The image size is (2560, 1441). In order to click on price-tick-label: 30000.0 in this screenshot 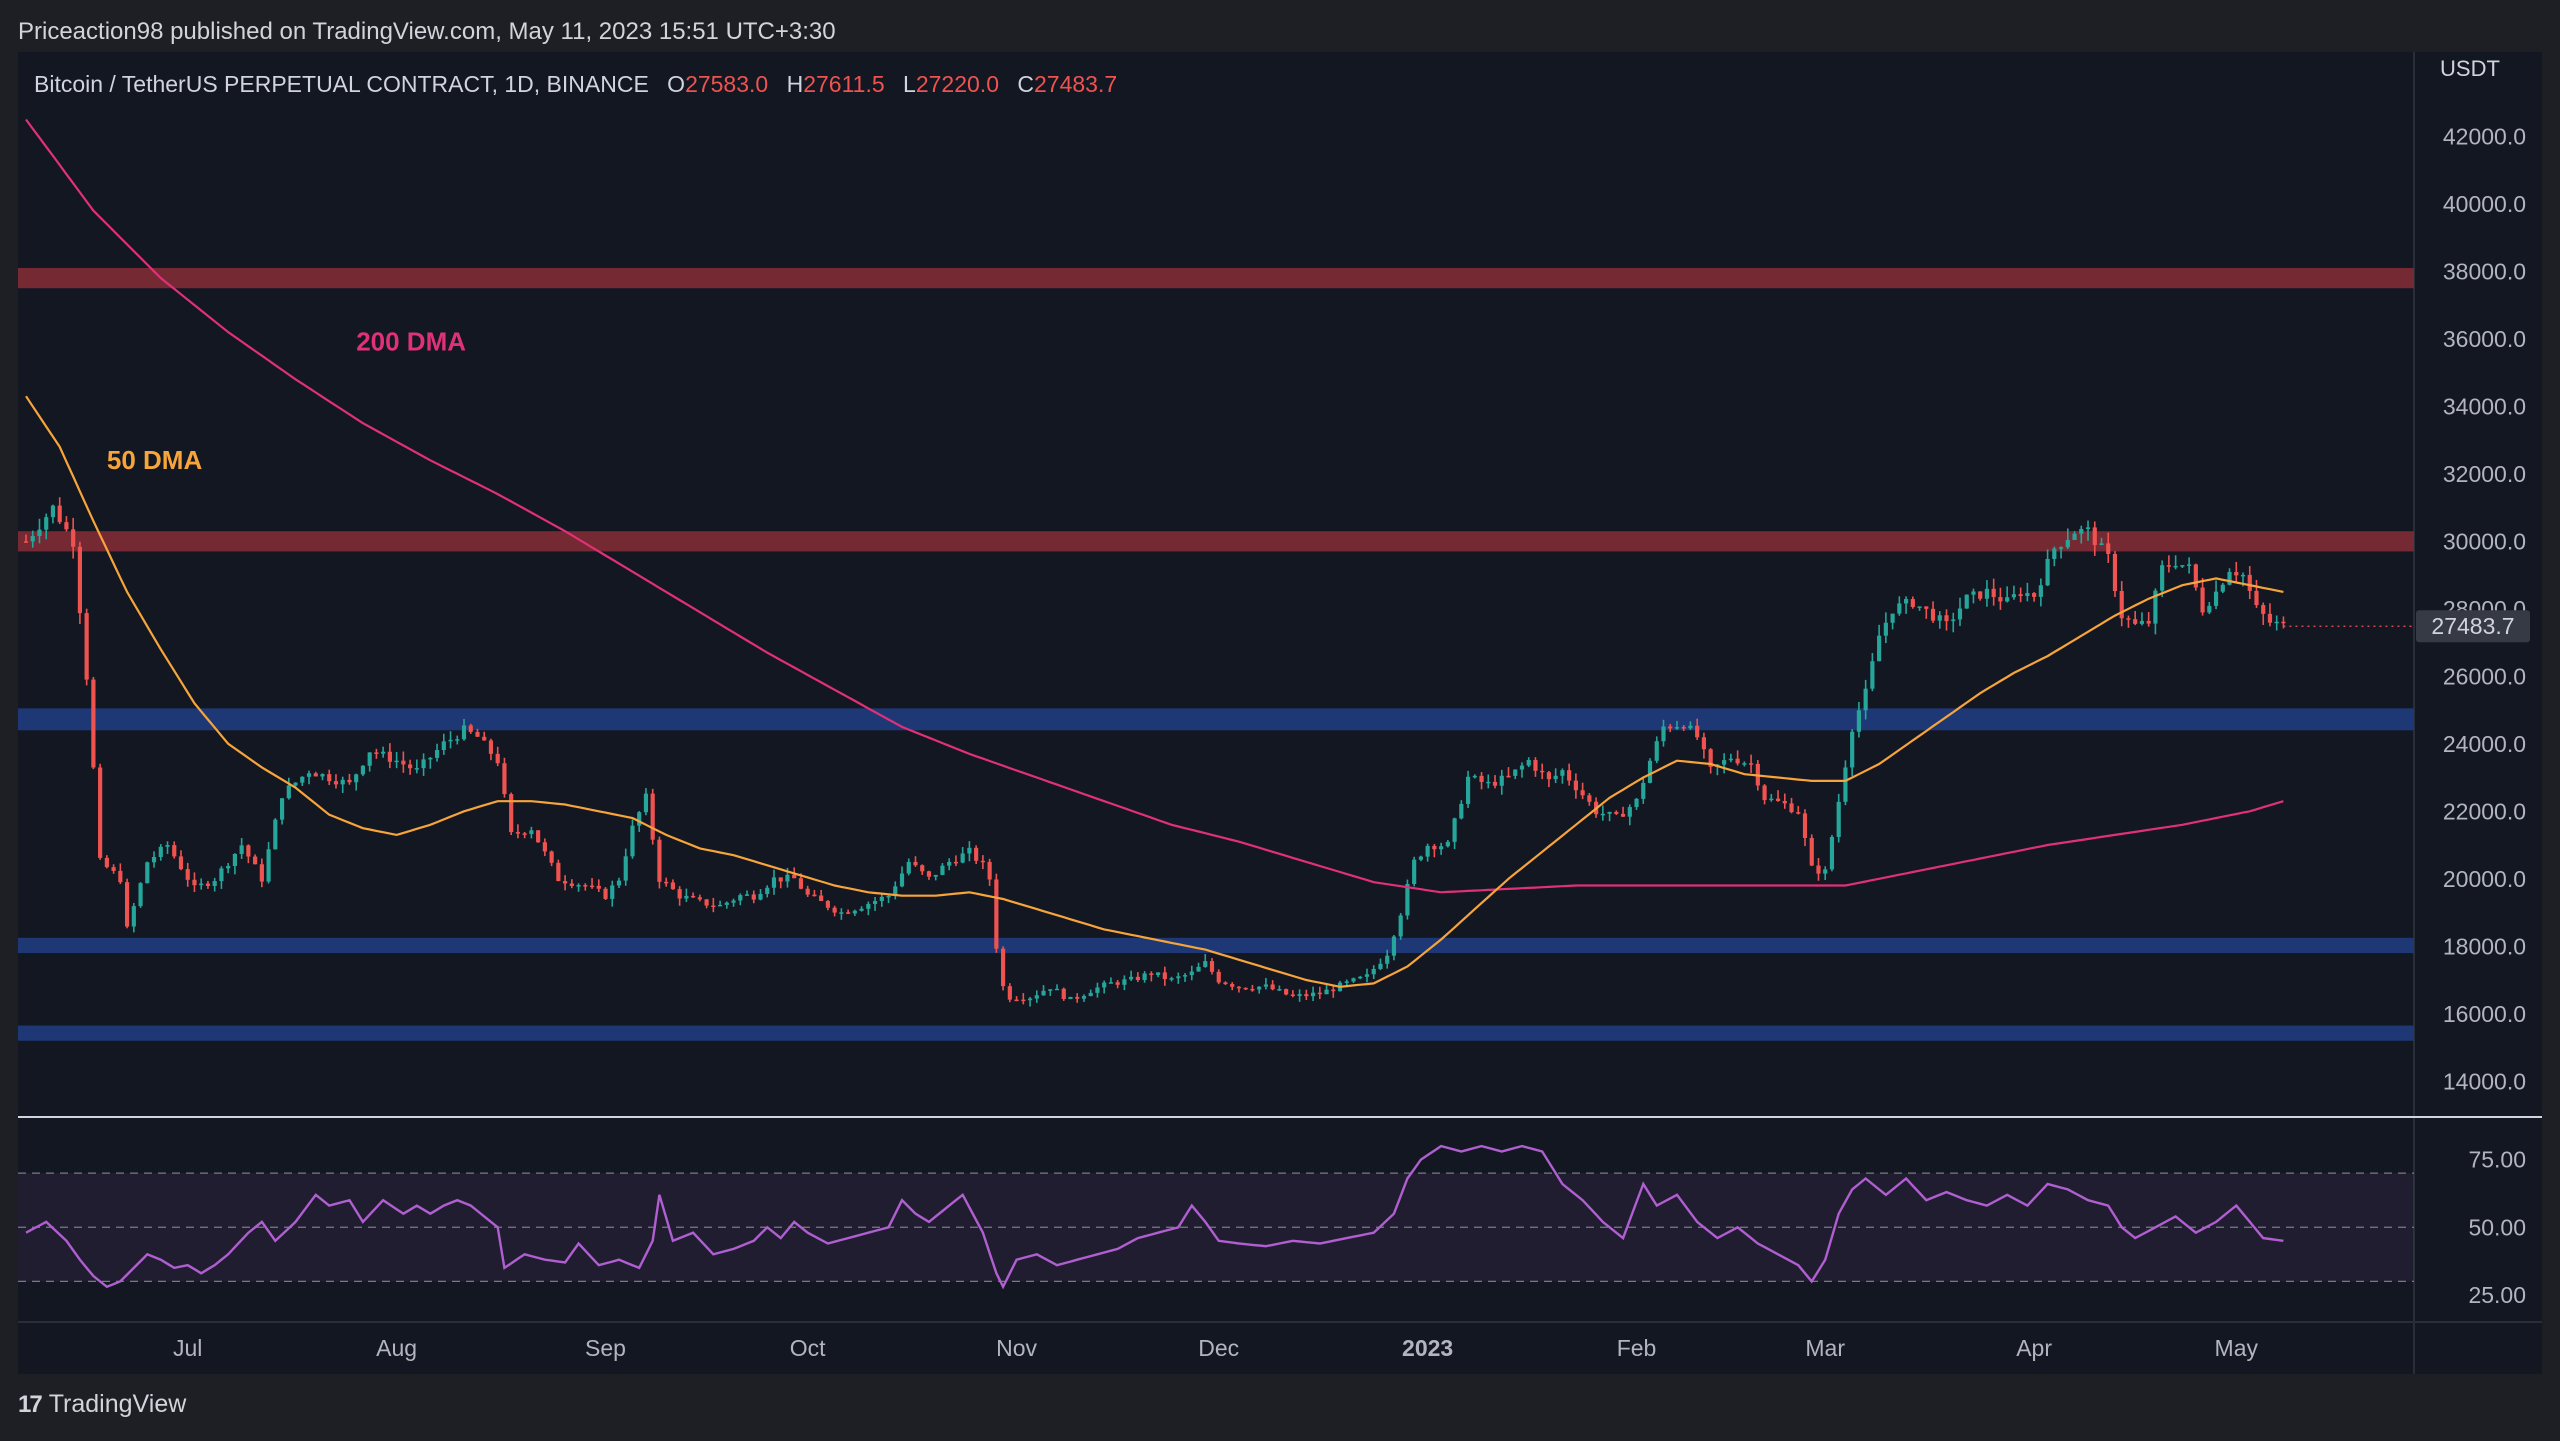, I will do `click(2484, 541)`.